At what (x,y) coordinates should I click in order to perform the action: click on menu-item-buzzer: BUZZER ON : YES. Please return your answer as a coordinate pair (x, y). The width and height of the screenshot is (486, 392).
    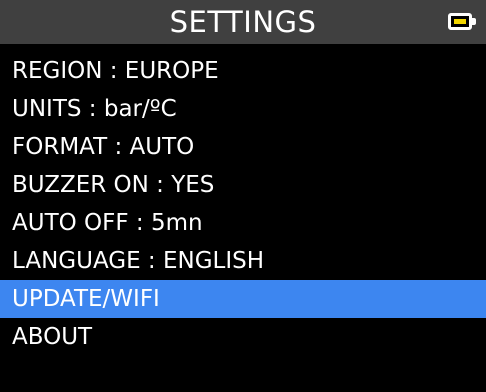
    Looking at the image, I should click on (243, 185).